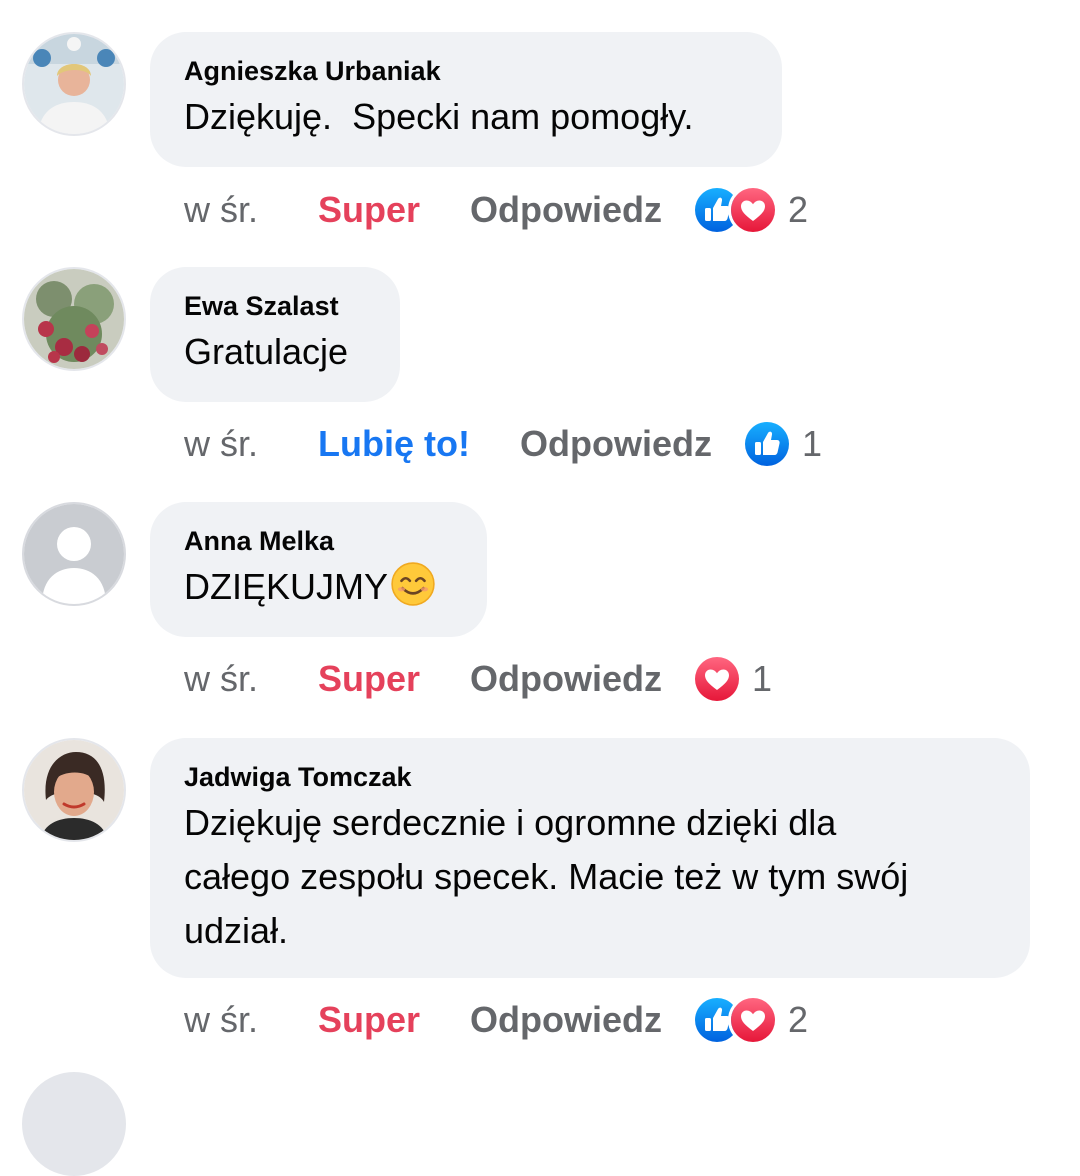  What do you see at coordinates (466, 71) in the screenshot?
I see `comment-author: Agnieszka Urbaniak` at bounding box center [466, 71].